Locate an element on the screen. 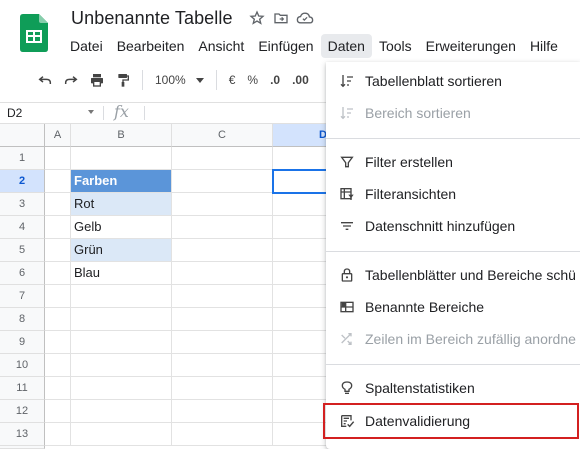  menu-erweiterungen: Erweiterungen is located at coordinates (471, 46).